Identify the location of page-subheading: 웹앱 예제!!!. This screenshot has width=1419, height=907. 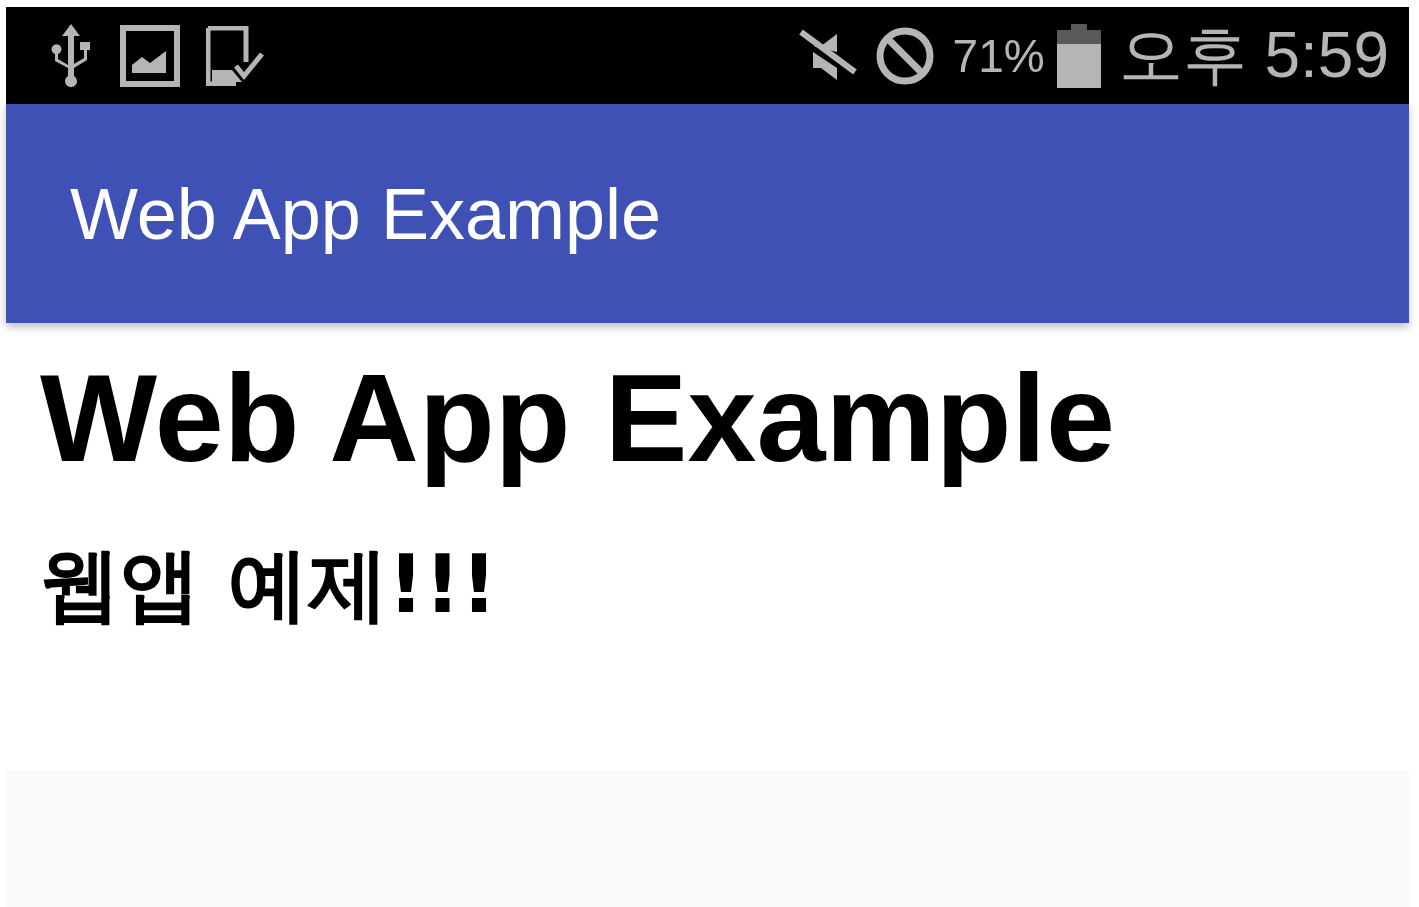
(269, 585).